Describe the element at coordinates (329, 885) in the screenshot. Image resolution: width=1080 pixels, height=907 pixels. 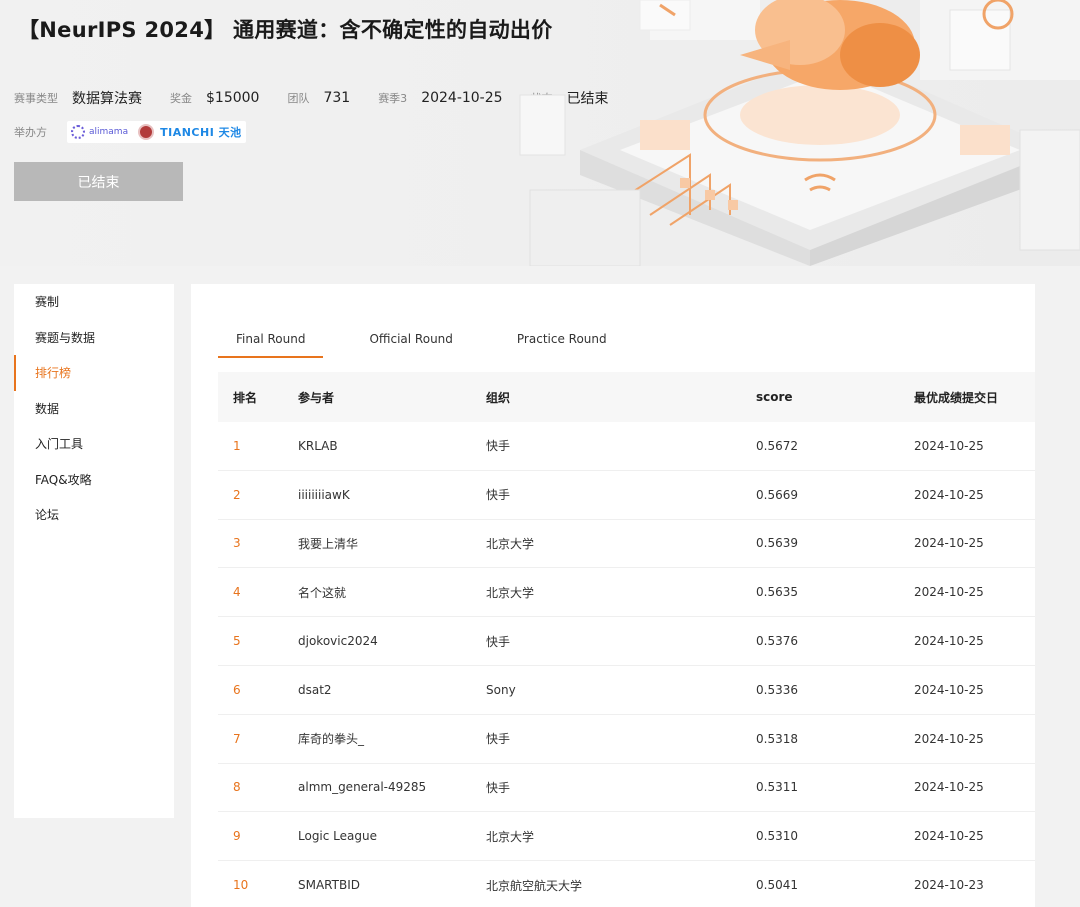
I see `participant-cell: SMARTBID` at that location.